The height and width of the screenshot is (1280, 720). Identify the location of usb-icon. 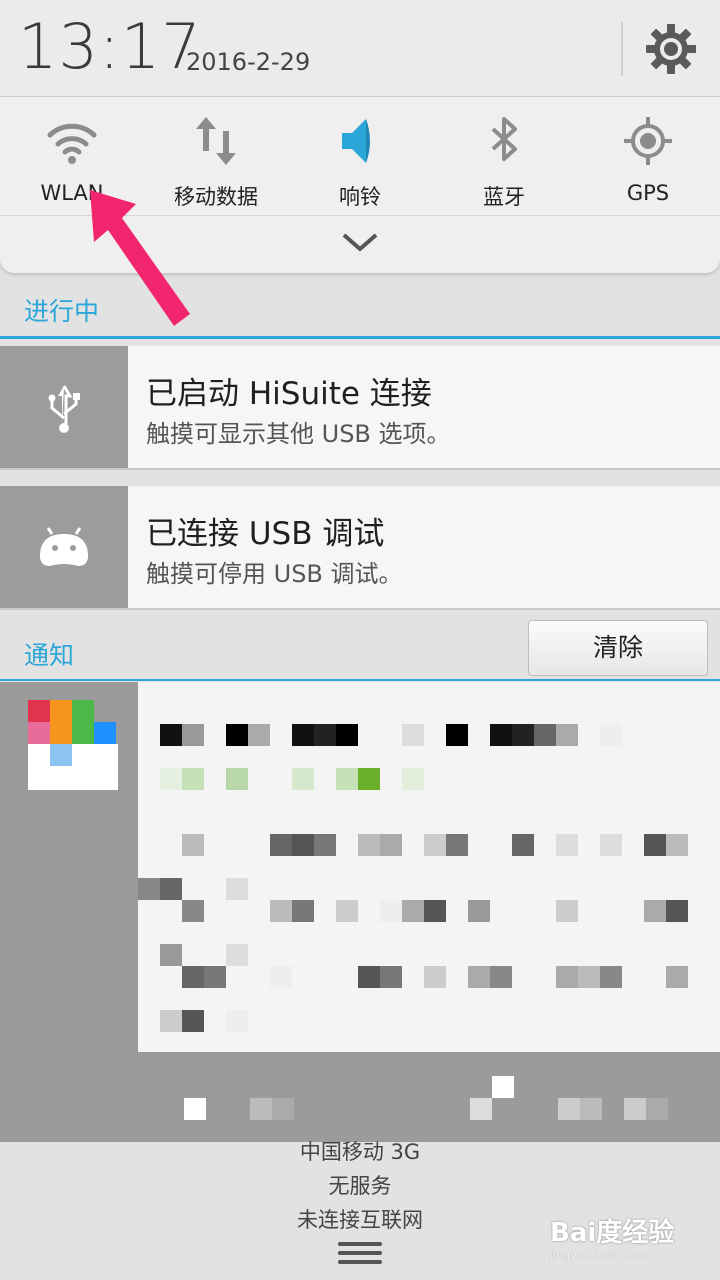
(64, 409).